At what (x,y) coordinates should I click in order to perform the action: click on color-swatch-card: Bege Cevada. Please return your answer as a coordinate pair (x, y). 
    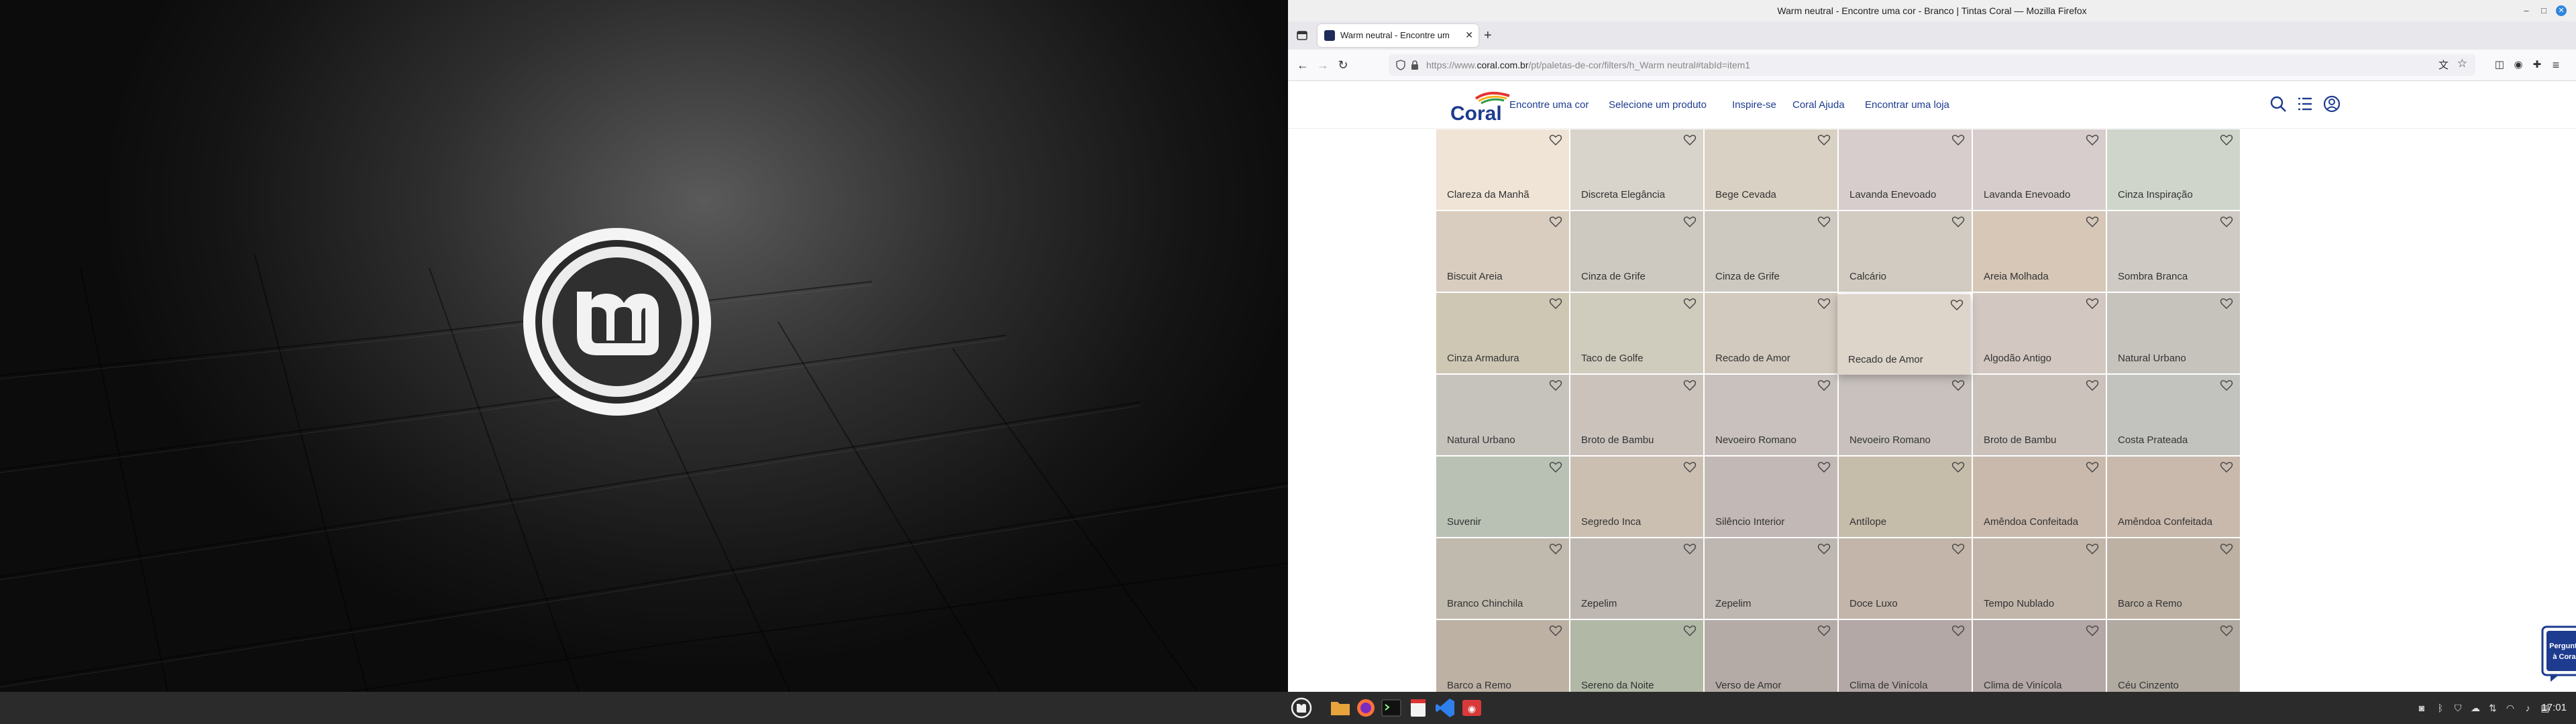
    Looking at the image, I should click on (1771, 169).